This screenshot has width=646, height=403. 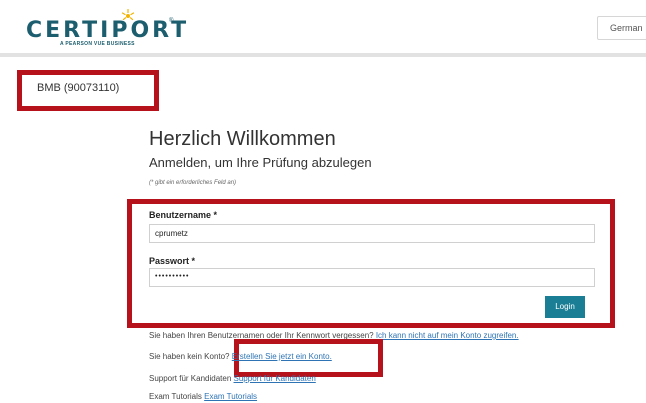 I want to click on tutorials-line: Exam Tutorials Exam Tutorials, so click(x=203, y=396).